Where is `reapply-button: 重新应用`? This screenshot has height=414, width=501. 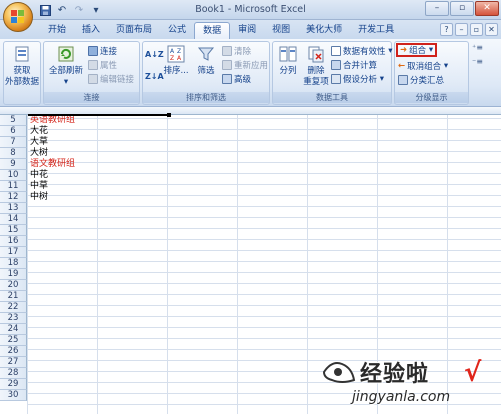 reapply-button: 重新应用 is located at coordinates (245, 65).